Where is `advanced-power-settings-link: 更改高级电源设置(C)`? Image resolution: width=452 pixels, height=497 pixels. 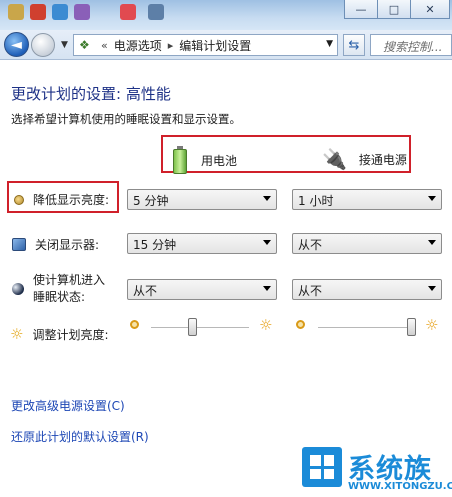 advanced-power-settings-link: 更改高级电源设置(C) is located at coordinates (68, 405).